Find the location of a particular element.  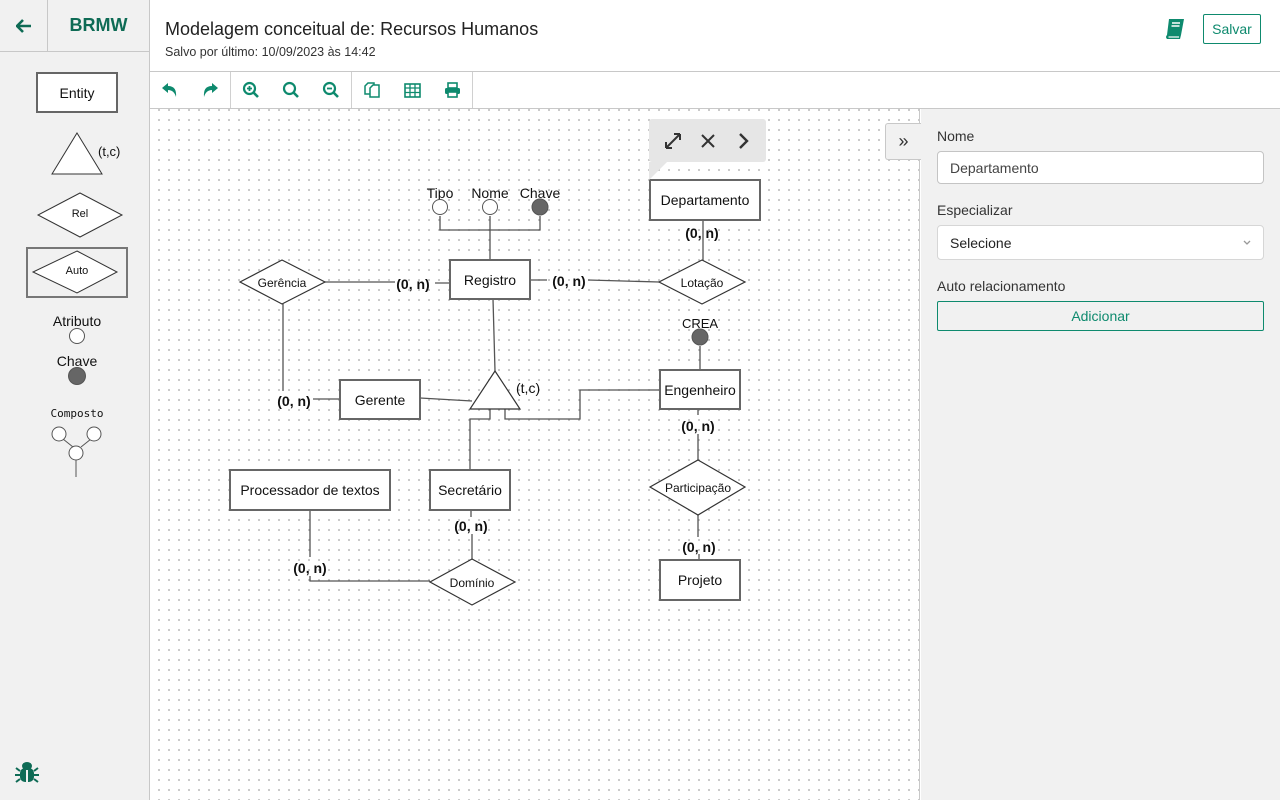

zoom-reset-button is located at coordinates (291, 90).